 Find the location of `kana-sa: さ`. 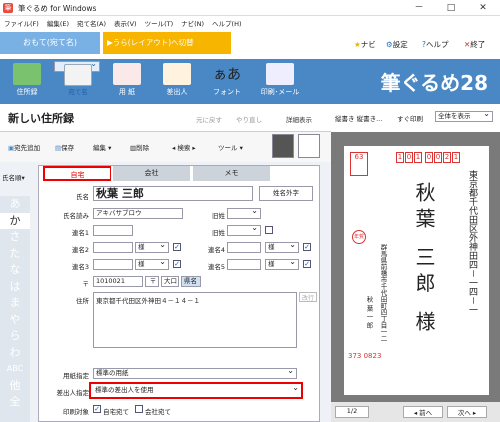

kana-sa: さ is located at coordinates (15, 237).